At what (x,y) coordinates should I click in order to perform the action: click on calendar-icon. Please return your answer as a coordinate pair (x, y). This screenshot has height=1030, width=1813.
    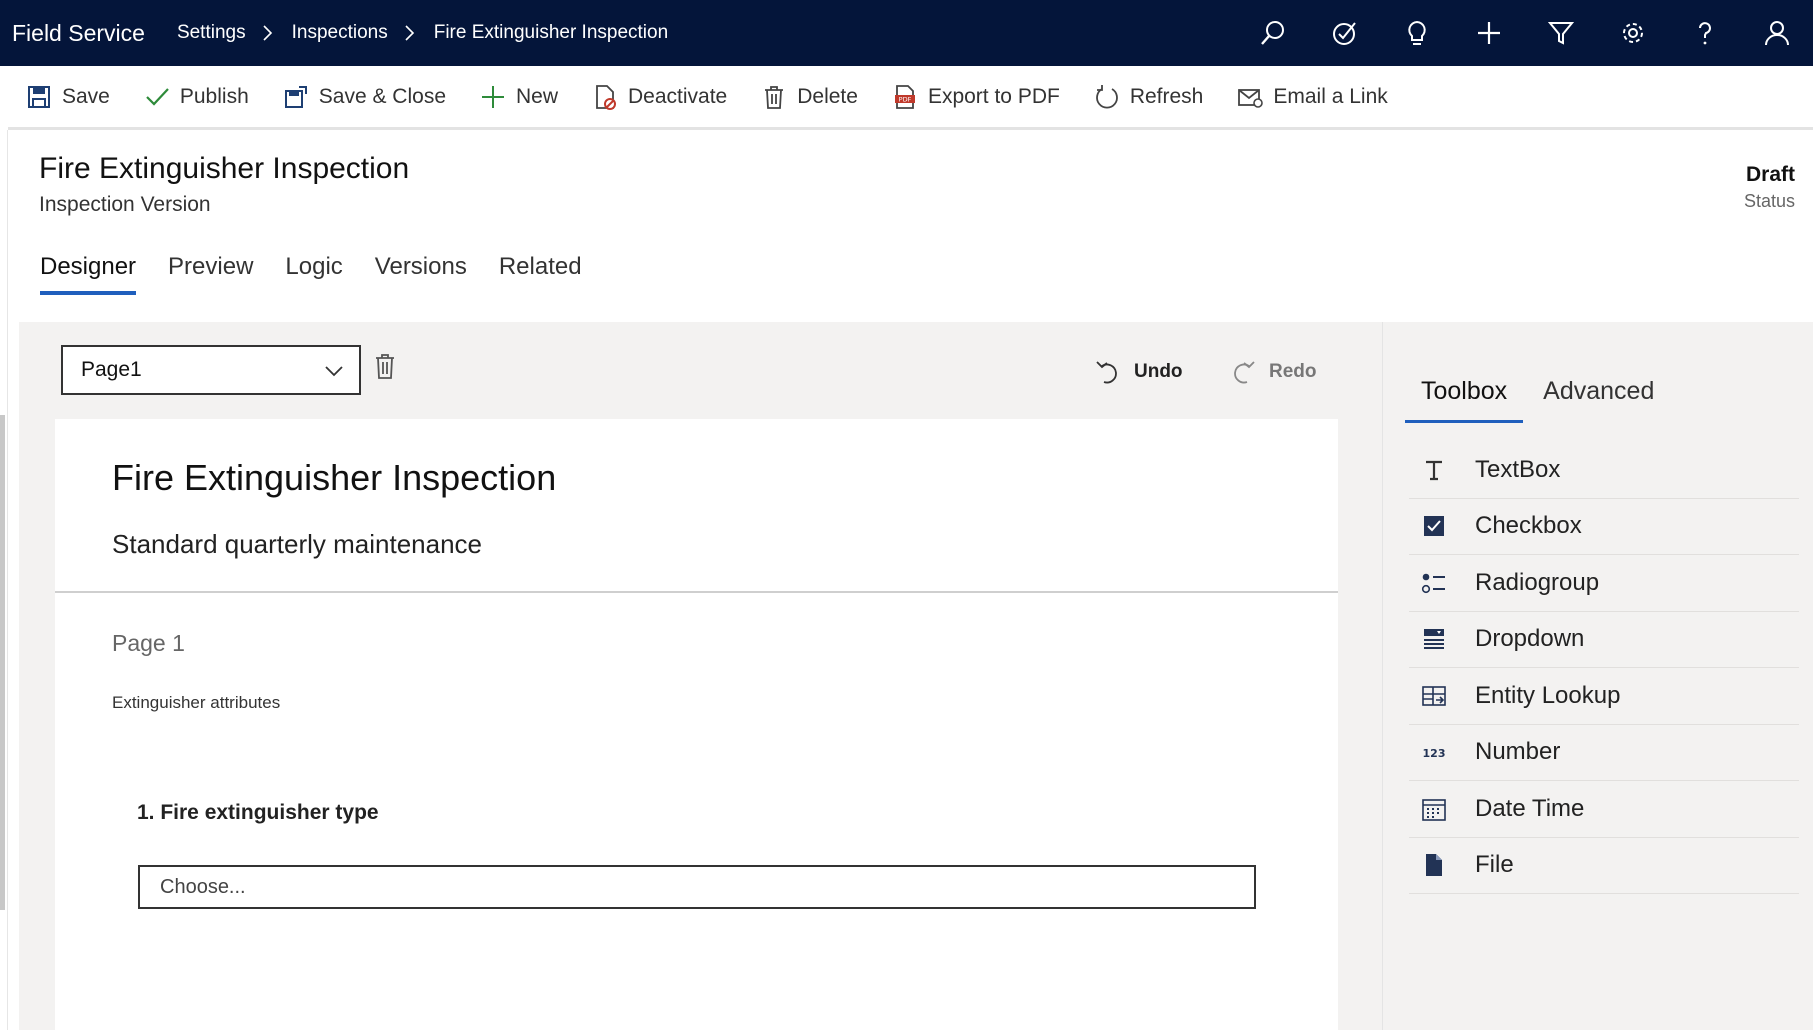
    Looking at the image, I should click on (1434, 809).